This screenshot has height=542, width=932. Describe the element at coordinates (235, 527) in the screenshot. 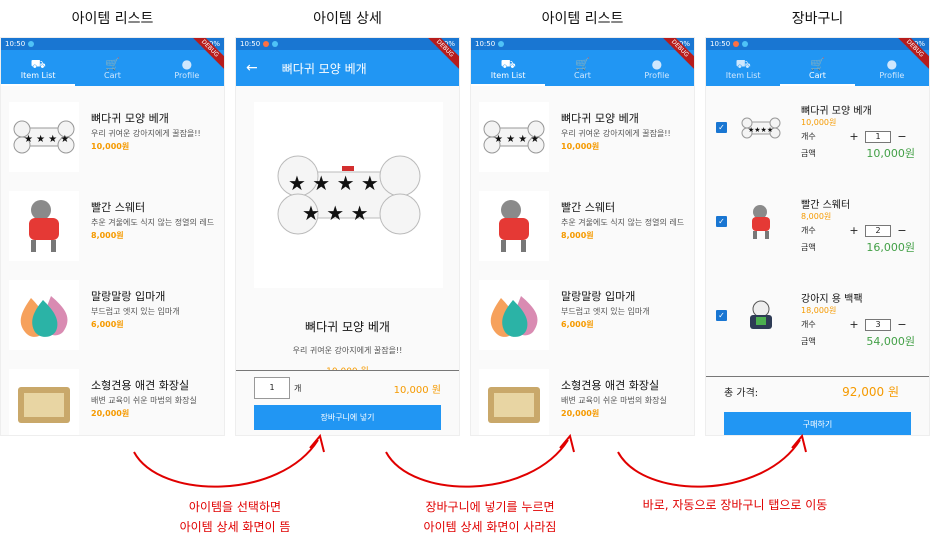

I see `annotation-1-line2: 아이템 상세 화면이 뜸` at that location.